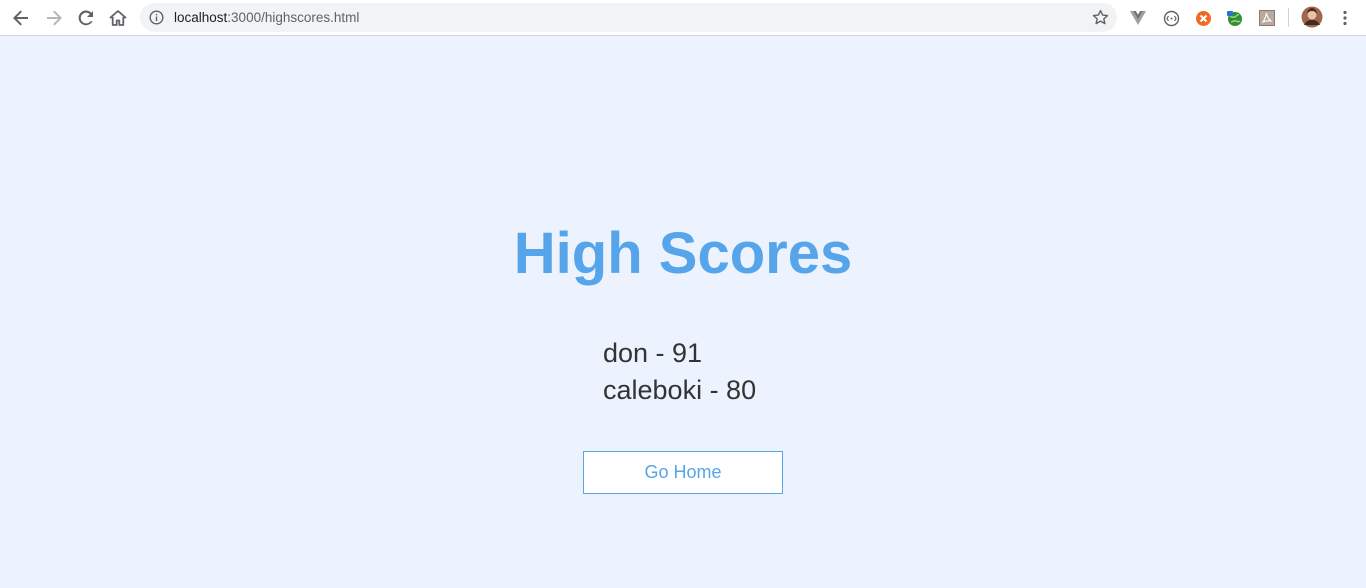 The image size is (1366, 588). Describe the element at coordinates (1100, 20) in the screenshot. I see `bookmark-star-icon` at that location.